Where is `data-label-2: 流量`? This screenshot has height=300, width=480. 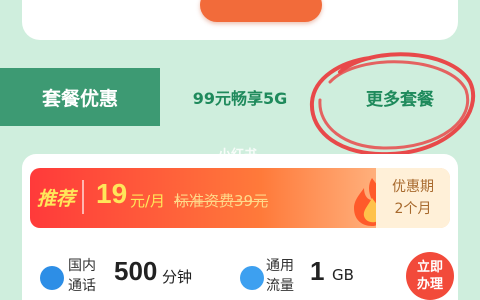 data-label-2: 流量 is located at coordinates (280, 286).